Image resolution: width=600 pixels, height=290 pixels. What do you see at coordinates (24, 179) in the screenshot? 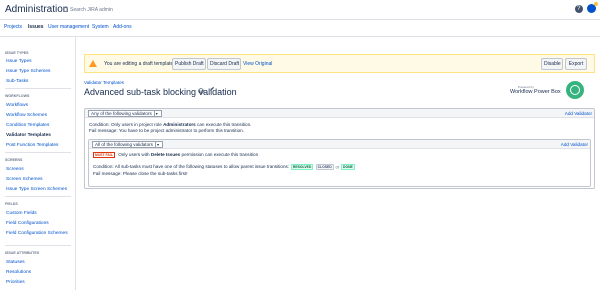
I see `sidebar-item-screen-schemes: Screen Schemes` at bounding box center [24, 179].